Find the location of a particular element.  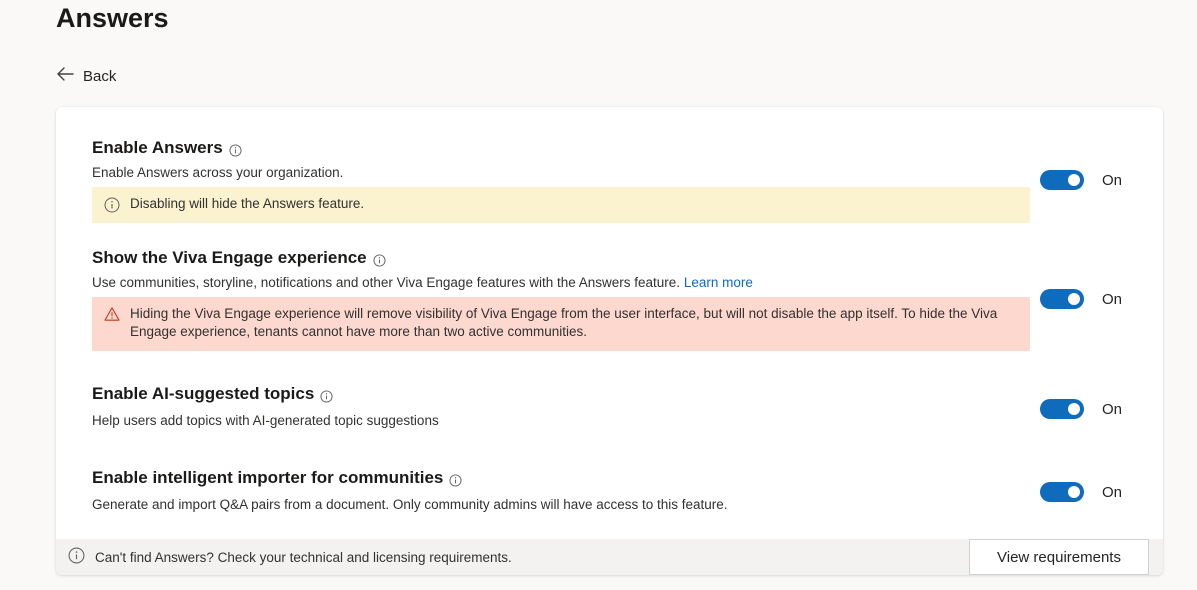

setting-description: Enable Answers across your organization. is located at coordinates (218, 172).